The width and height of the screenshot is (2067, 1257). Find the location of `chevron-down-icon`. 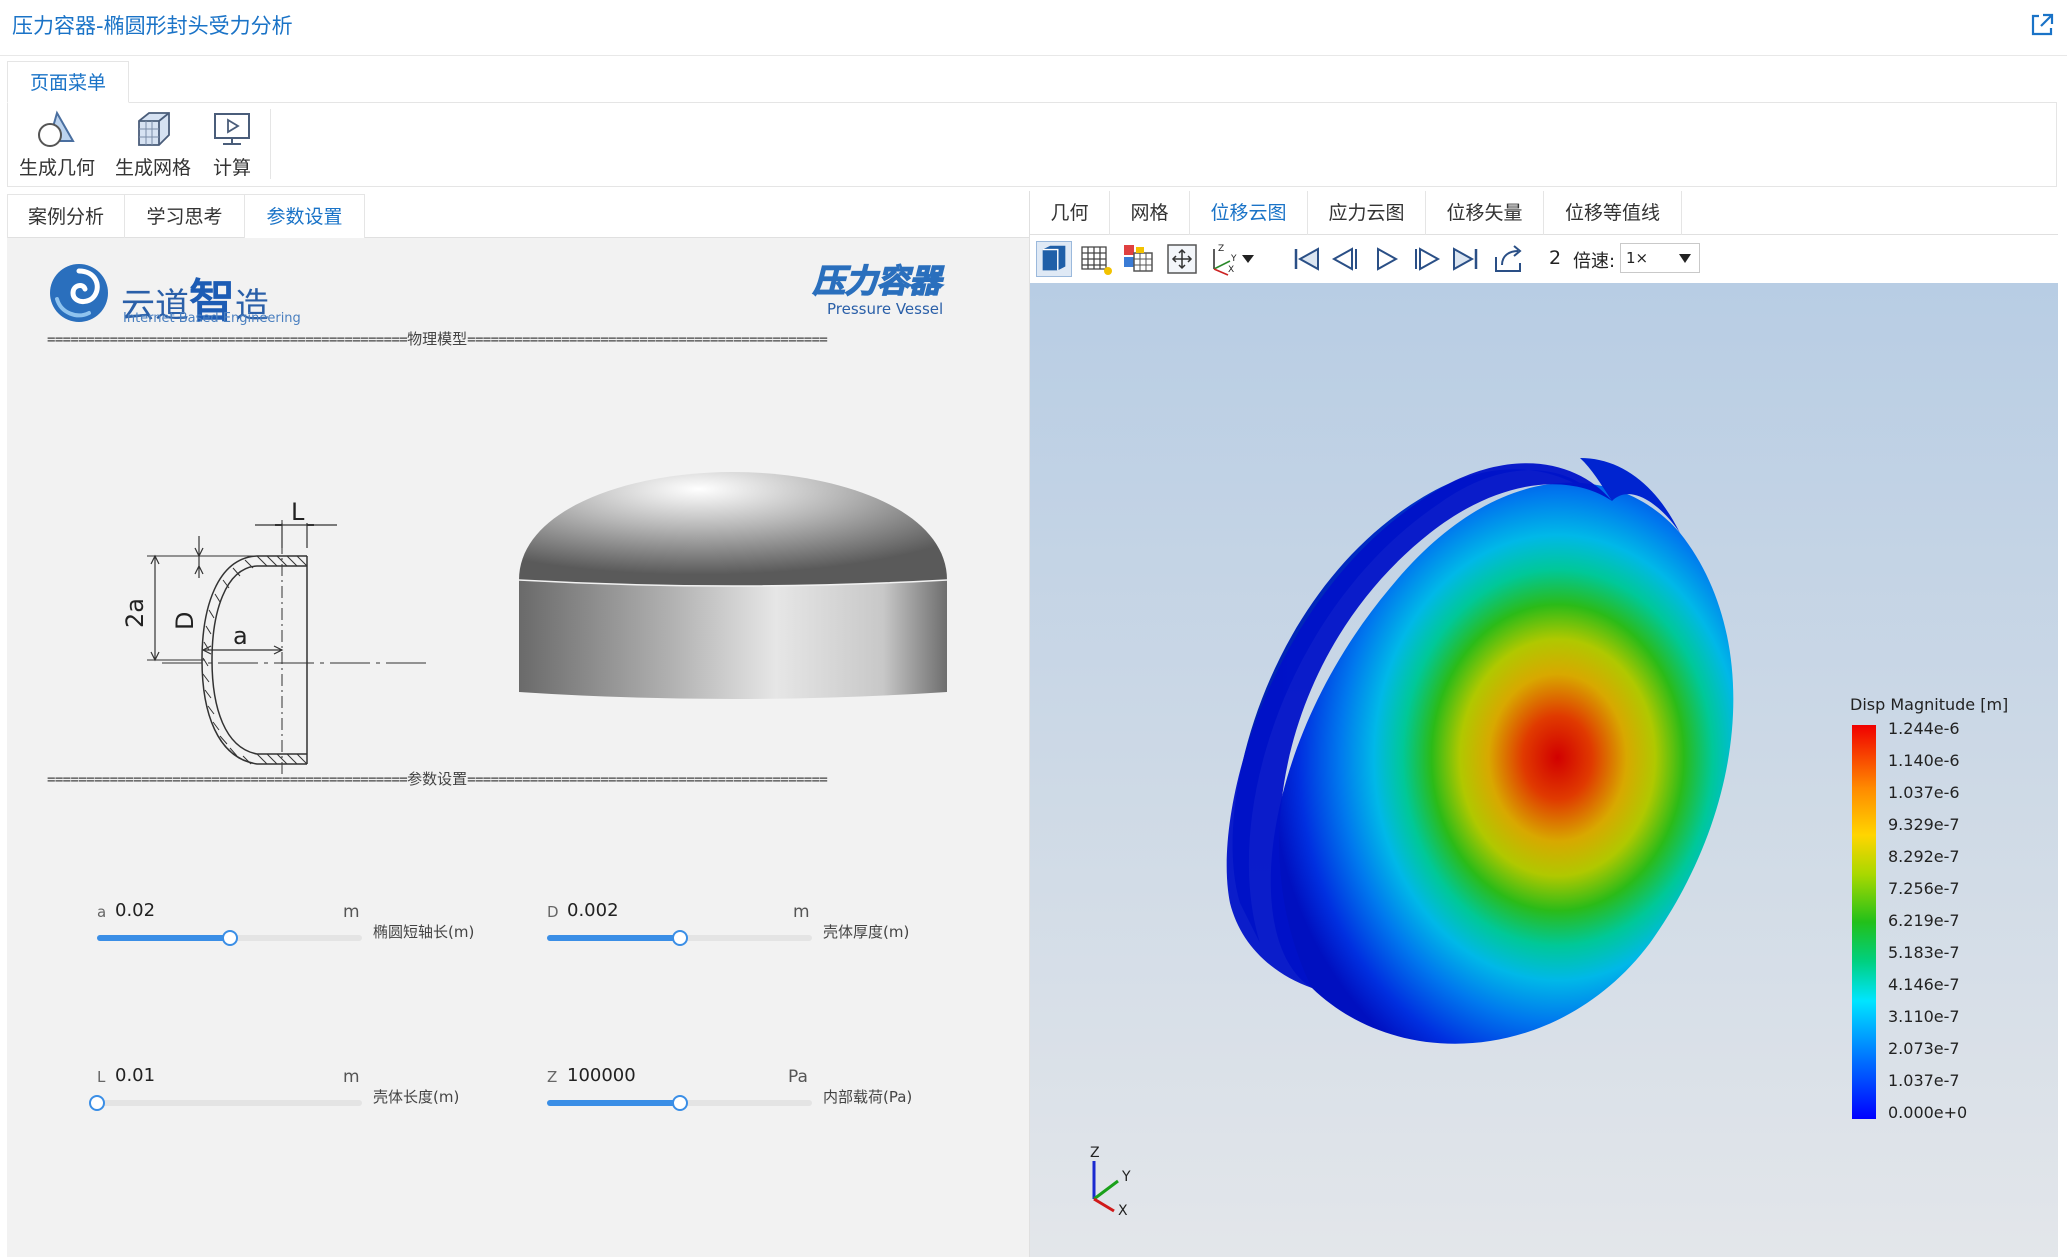

chevron-down-icon is located at coordinates (1685, 258).